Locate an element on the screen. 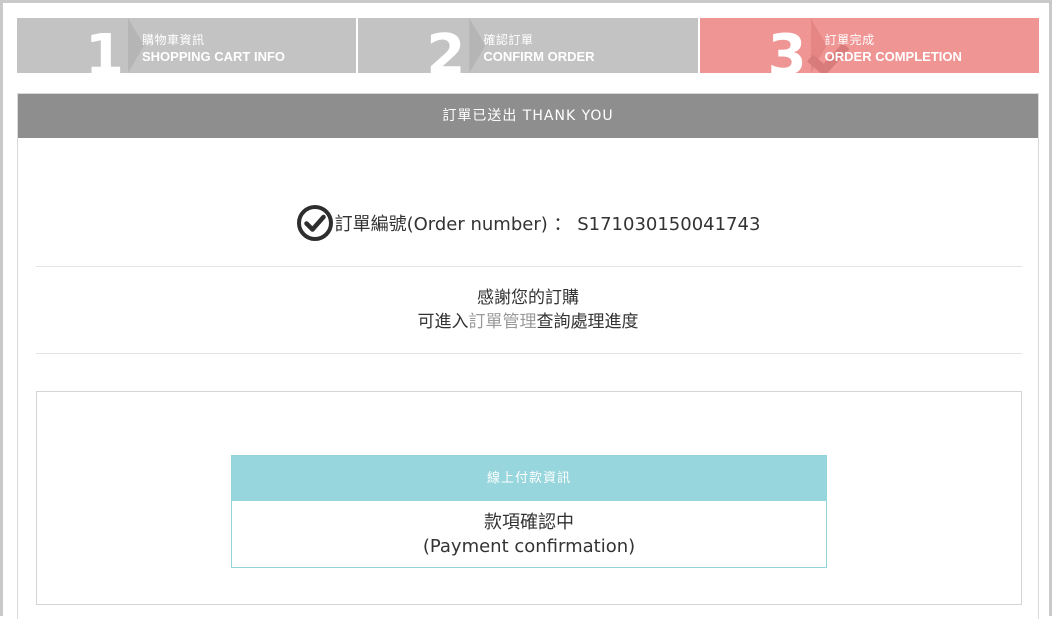 The width and height of the screenshot is (1052, 619). step-order-completion: 3 訂單完成 ORDER COMPLETION is located at coordinates (869, 45).